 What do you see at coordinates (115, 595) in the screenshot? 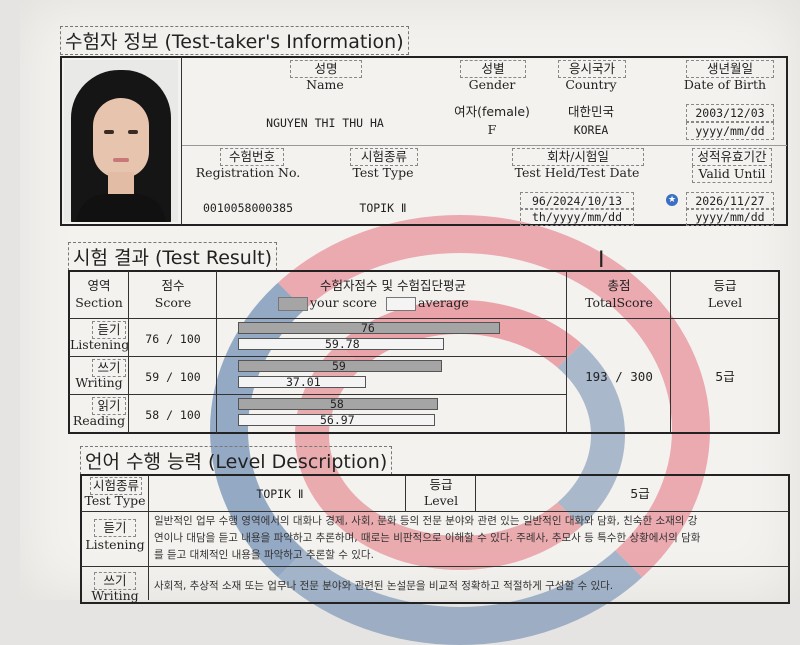
I see `desc-writing-en: Writing` at bounding box center [115, 595].